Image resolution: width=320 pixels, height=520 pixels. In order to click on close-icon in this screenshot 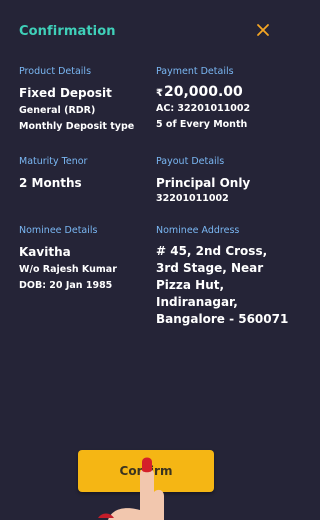, I will do `click(263, 30)`.